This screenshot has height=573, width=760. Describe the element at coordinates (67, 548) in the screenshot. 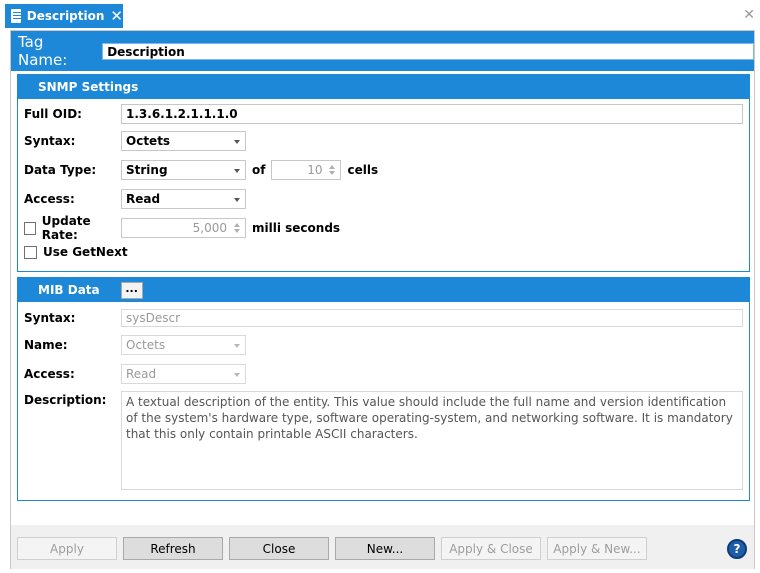

I see `apply-button: Apply` at that location.